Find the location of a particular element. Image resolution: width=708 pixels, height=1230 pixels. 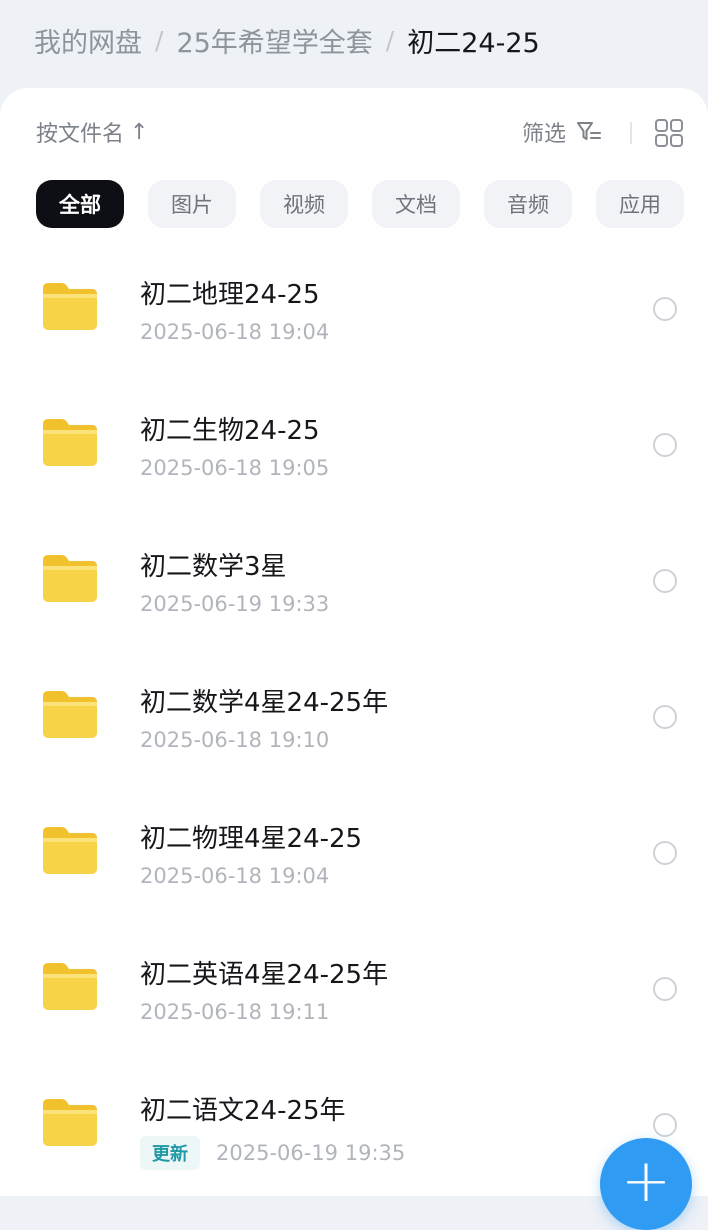

file-date: 2025-06-18 19:11 is located at coordinates (235, 1012).